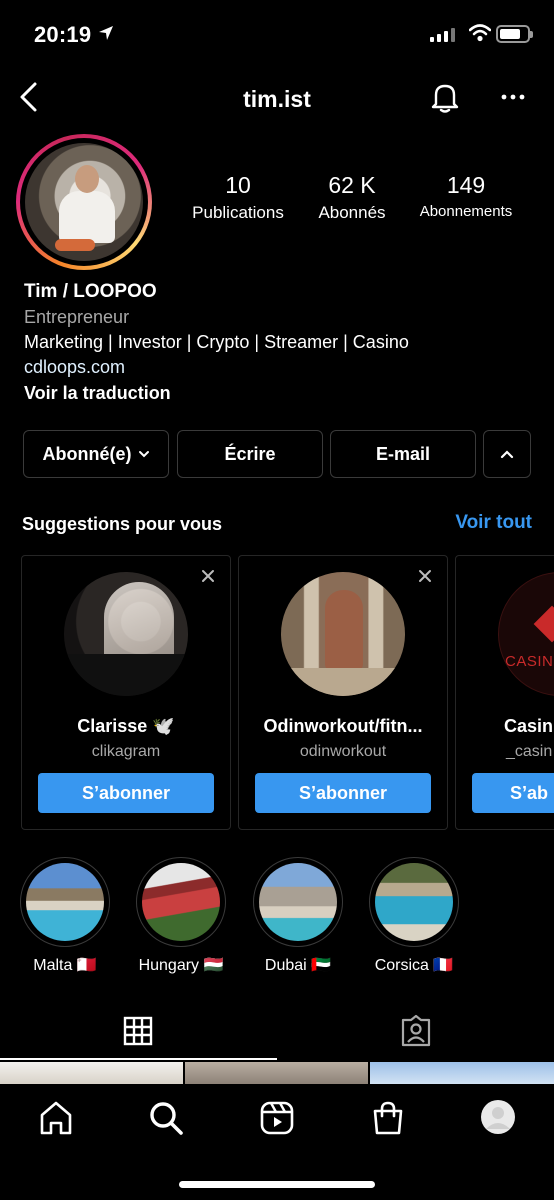 Image resolution: width=554 pixels, height=1200 pixels. Describe the element at coordinates (529, 751) in the screenshot. I see `suggestion-handle: _casin` at that location.